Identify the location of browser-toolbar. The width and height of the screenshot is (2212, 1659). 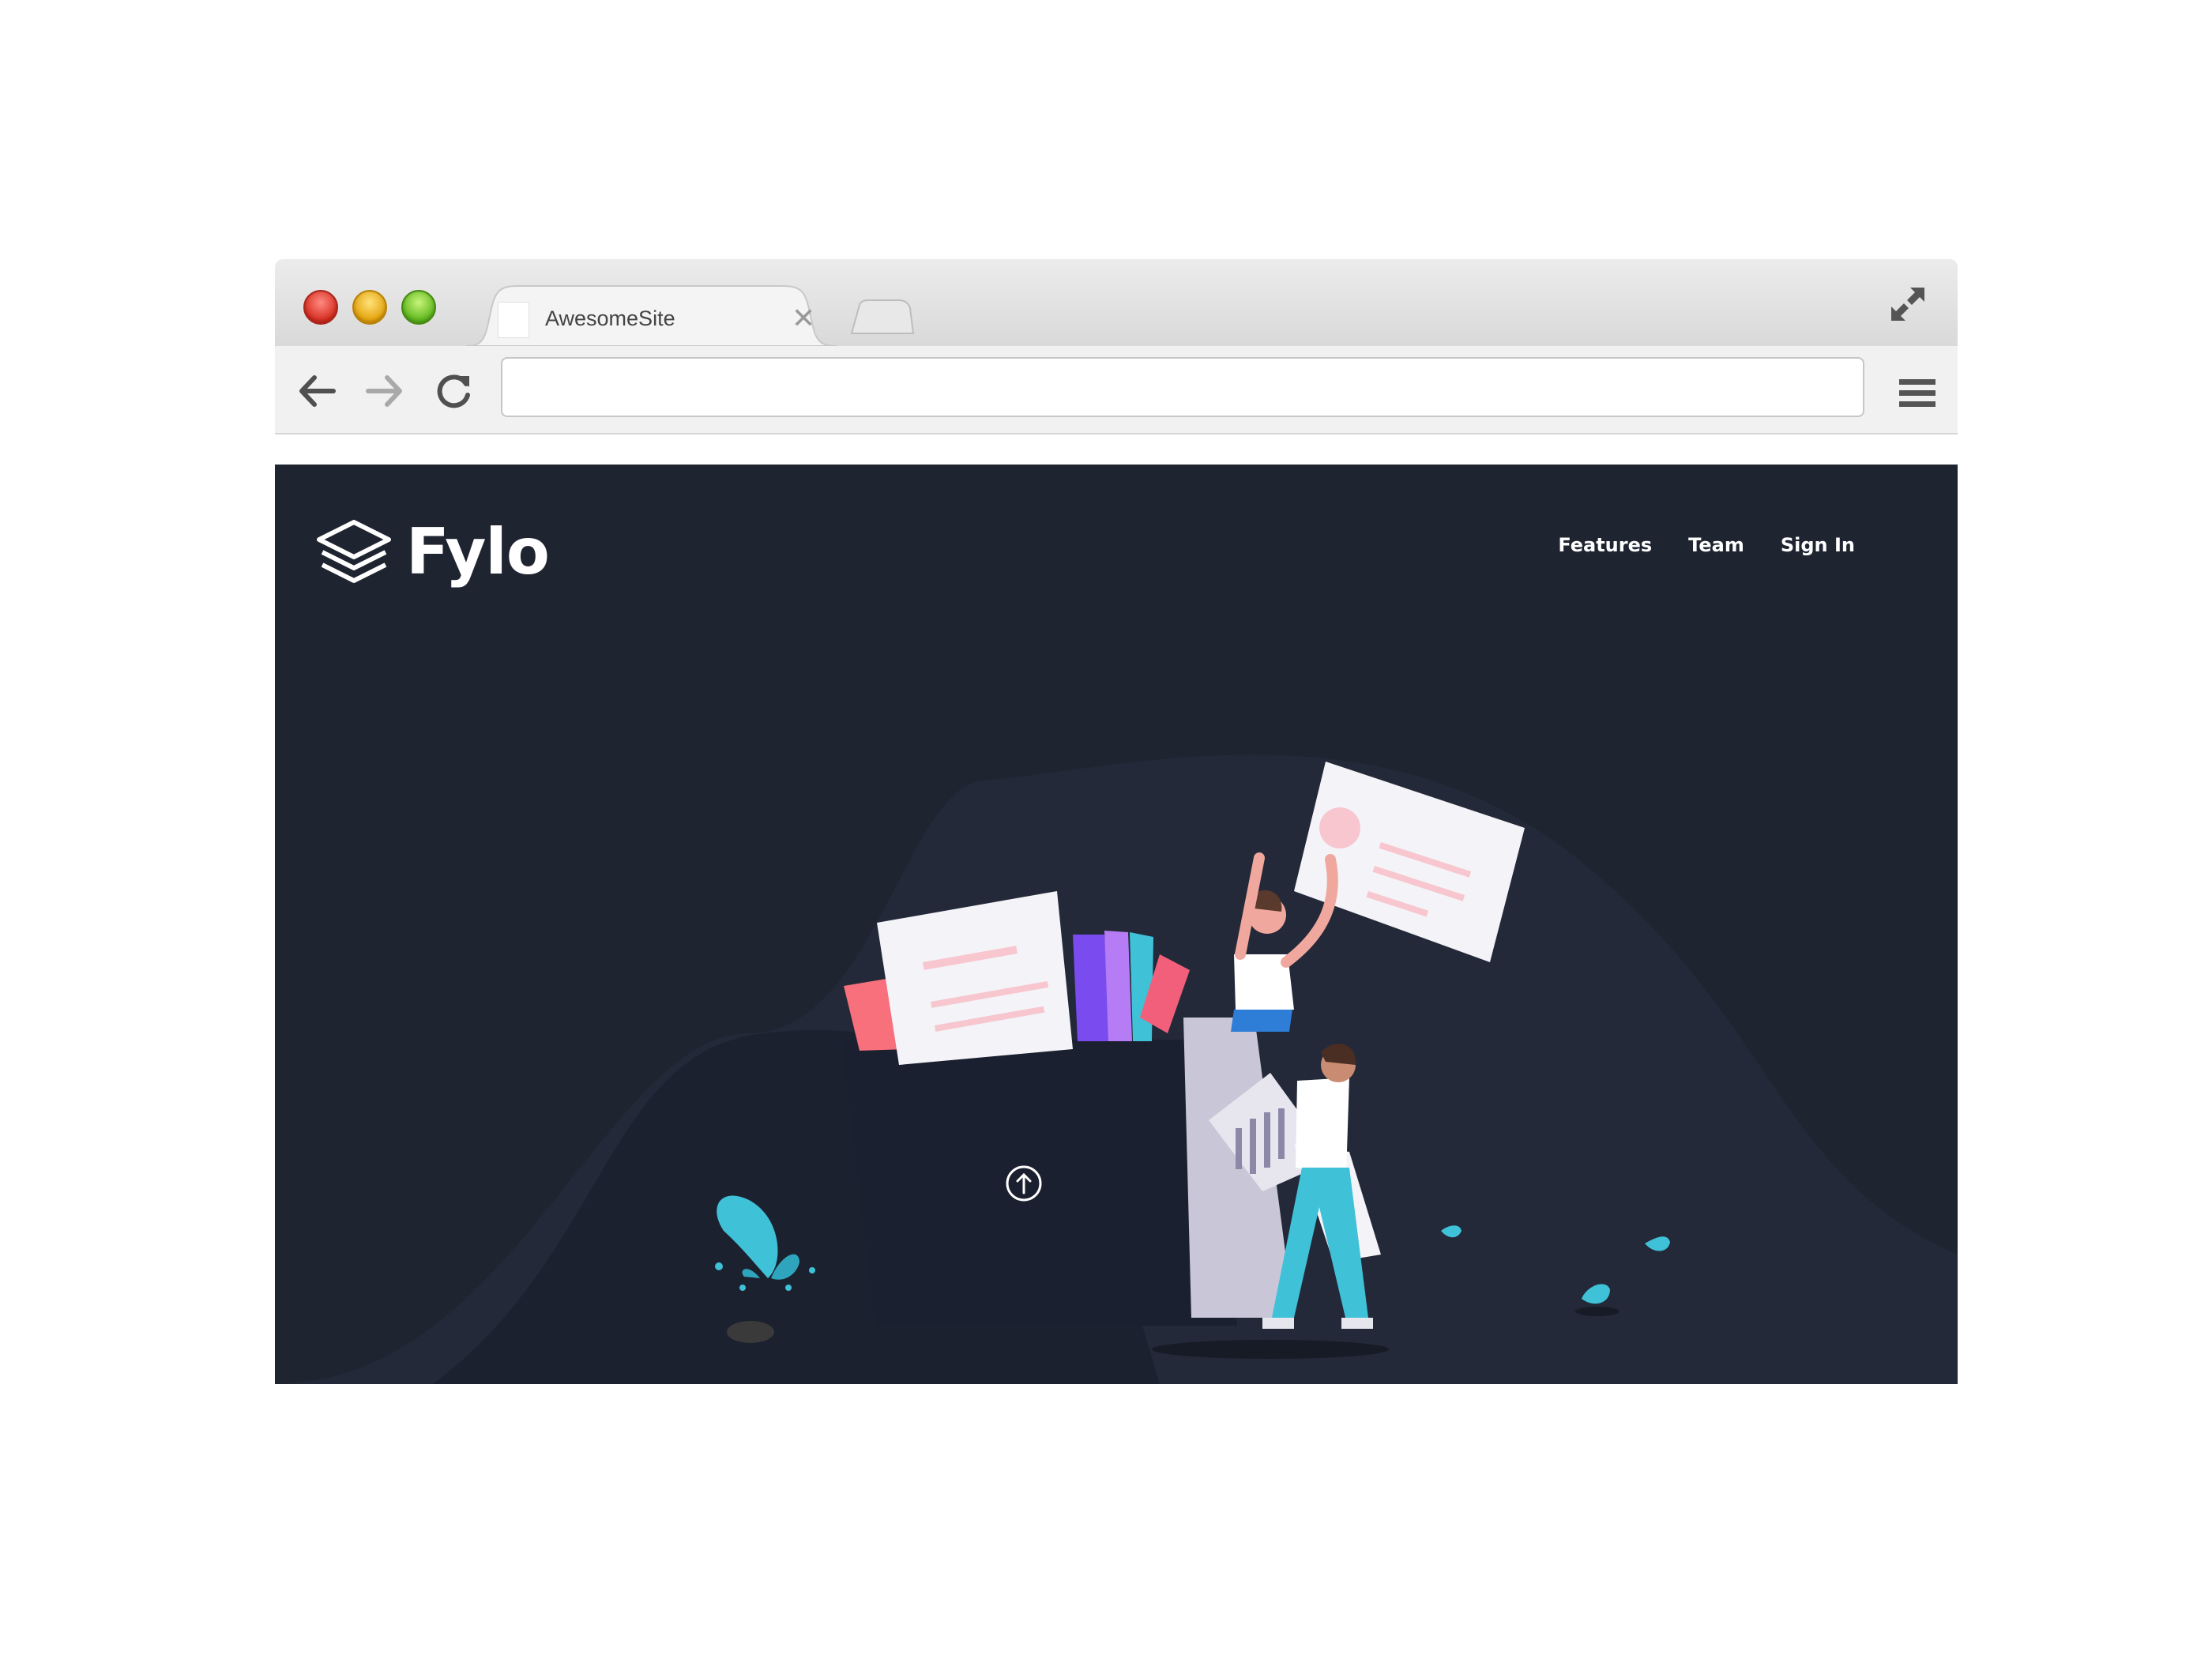
(1117, 390).